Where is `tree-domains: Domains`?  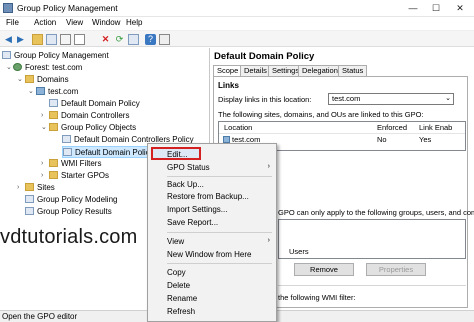
tree-domains: Domains is located at coordinates (47, 80).